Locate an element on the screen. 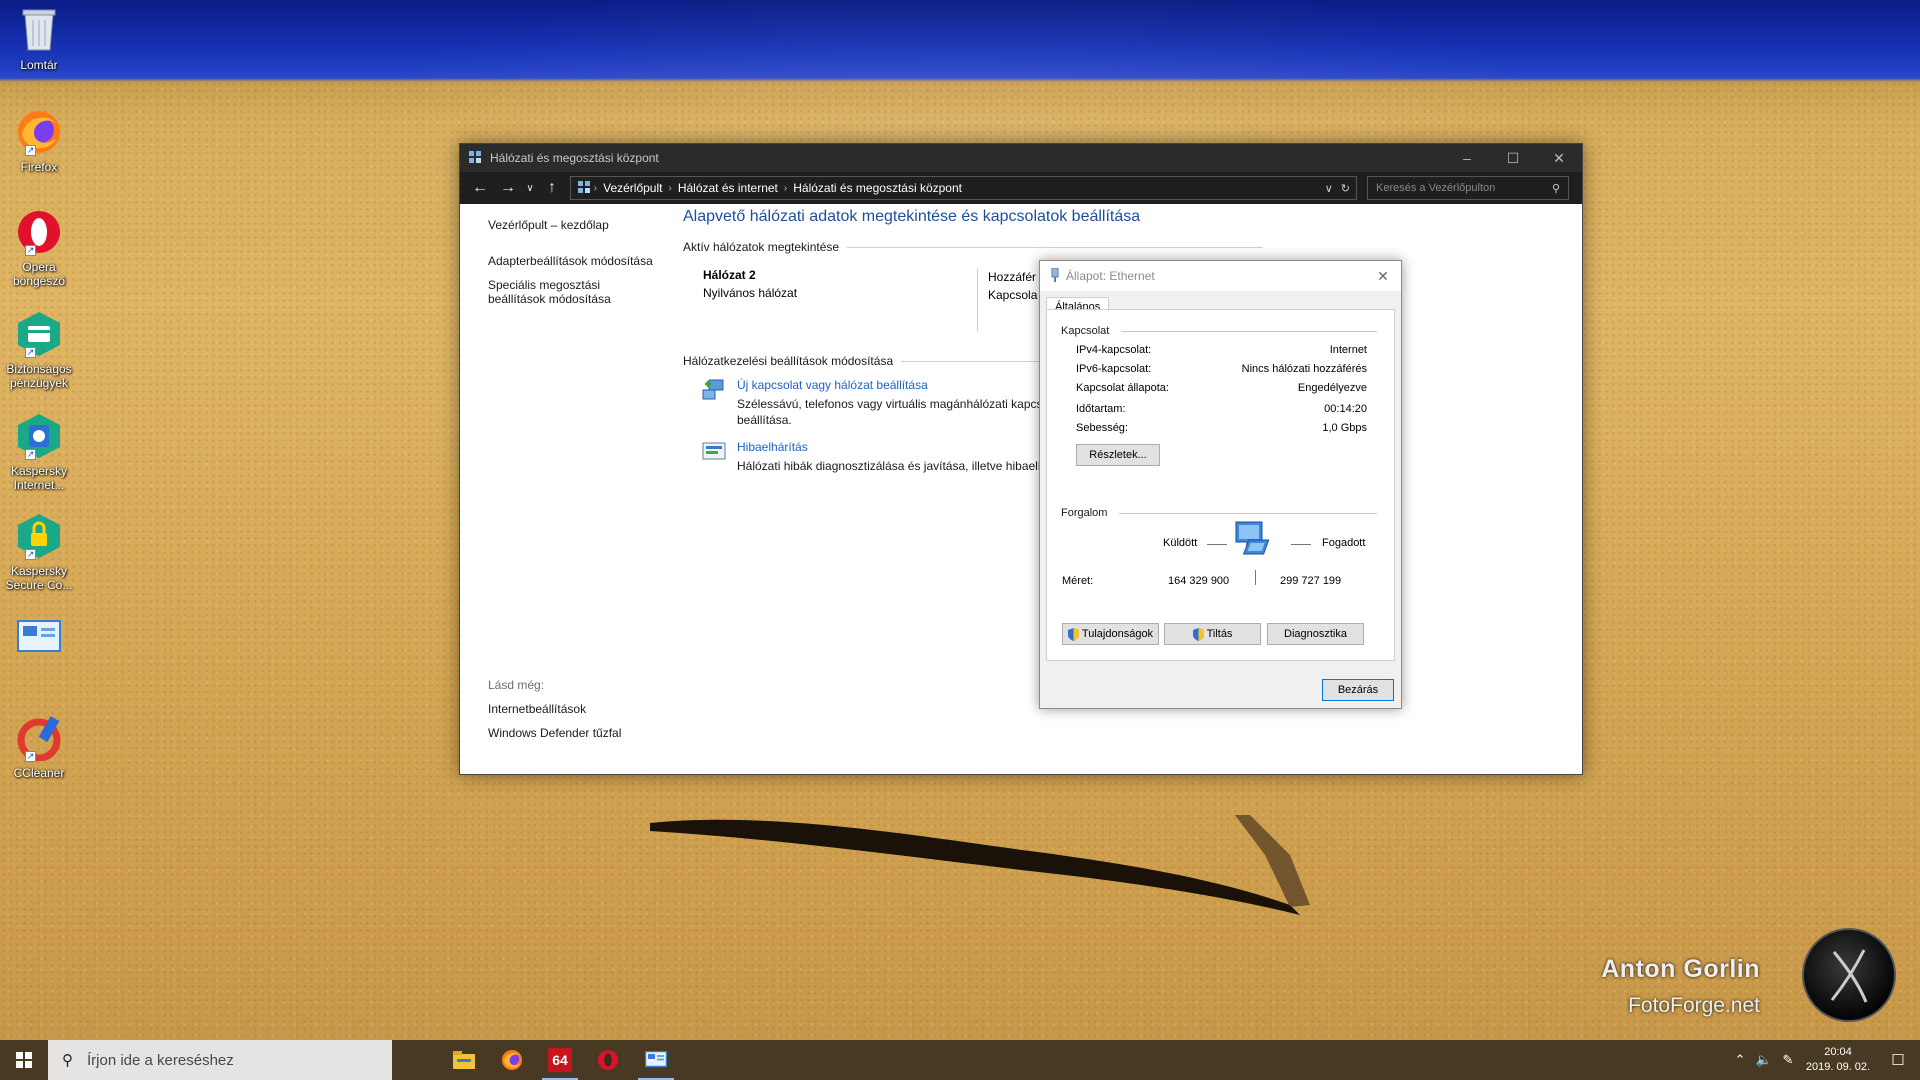 This screenshot has height=1080, width=1920. network-name: Hálózat 2 is located at coordinates (729, 275).